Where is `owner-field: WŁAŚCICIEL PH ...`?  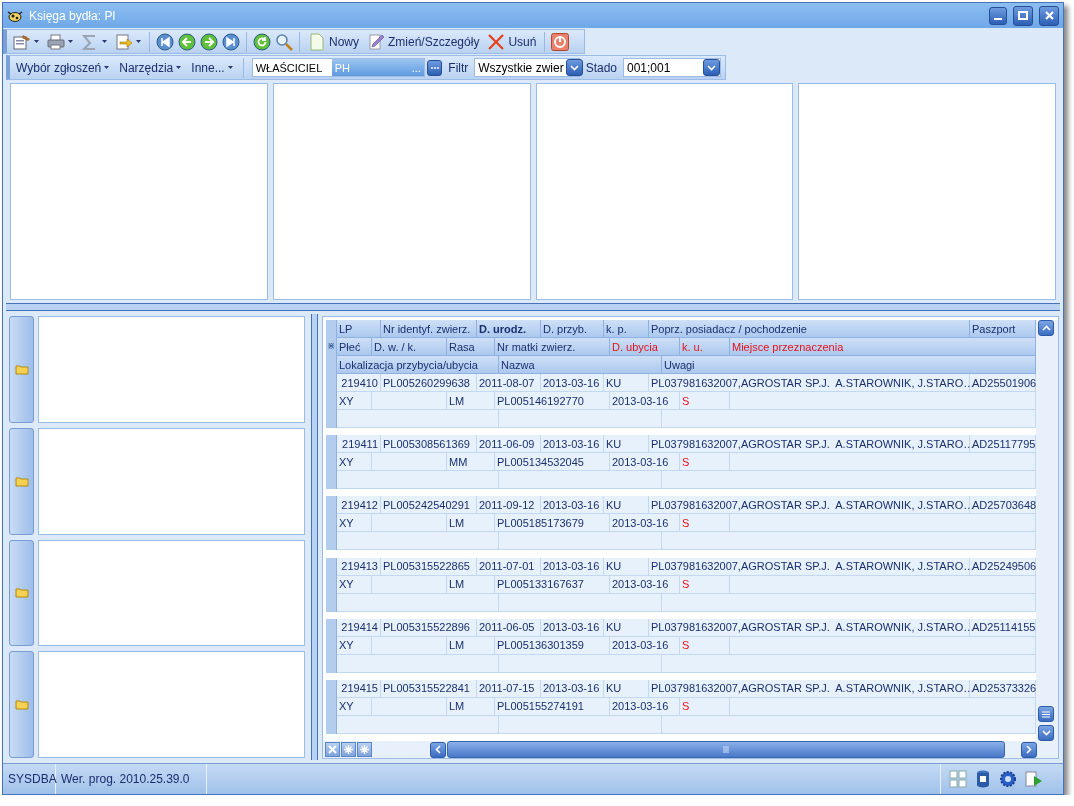 owner-field: WŁAŚCICIEL PH ... is located at coordinates (338, 67).